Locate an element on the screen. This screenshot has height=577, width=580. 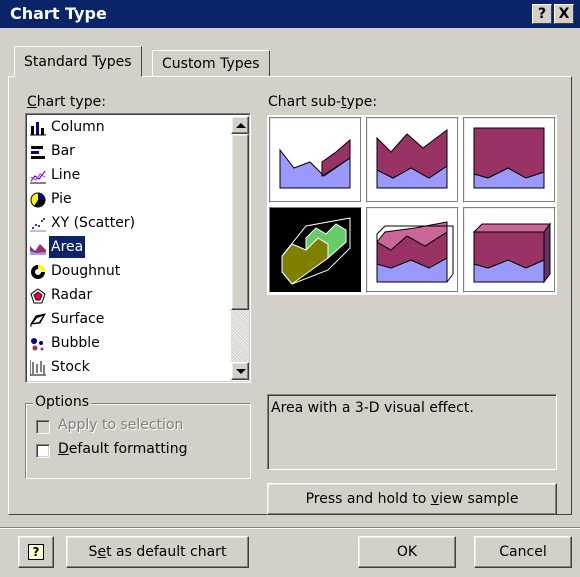
cancel-button: Cancel is located at coordinates (523, 552).